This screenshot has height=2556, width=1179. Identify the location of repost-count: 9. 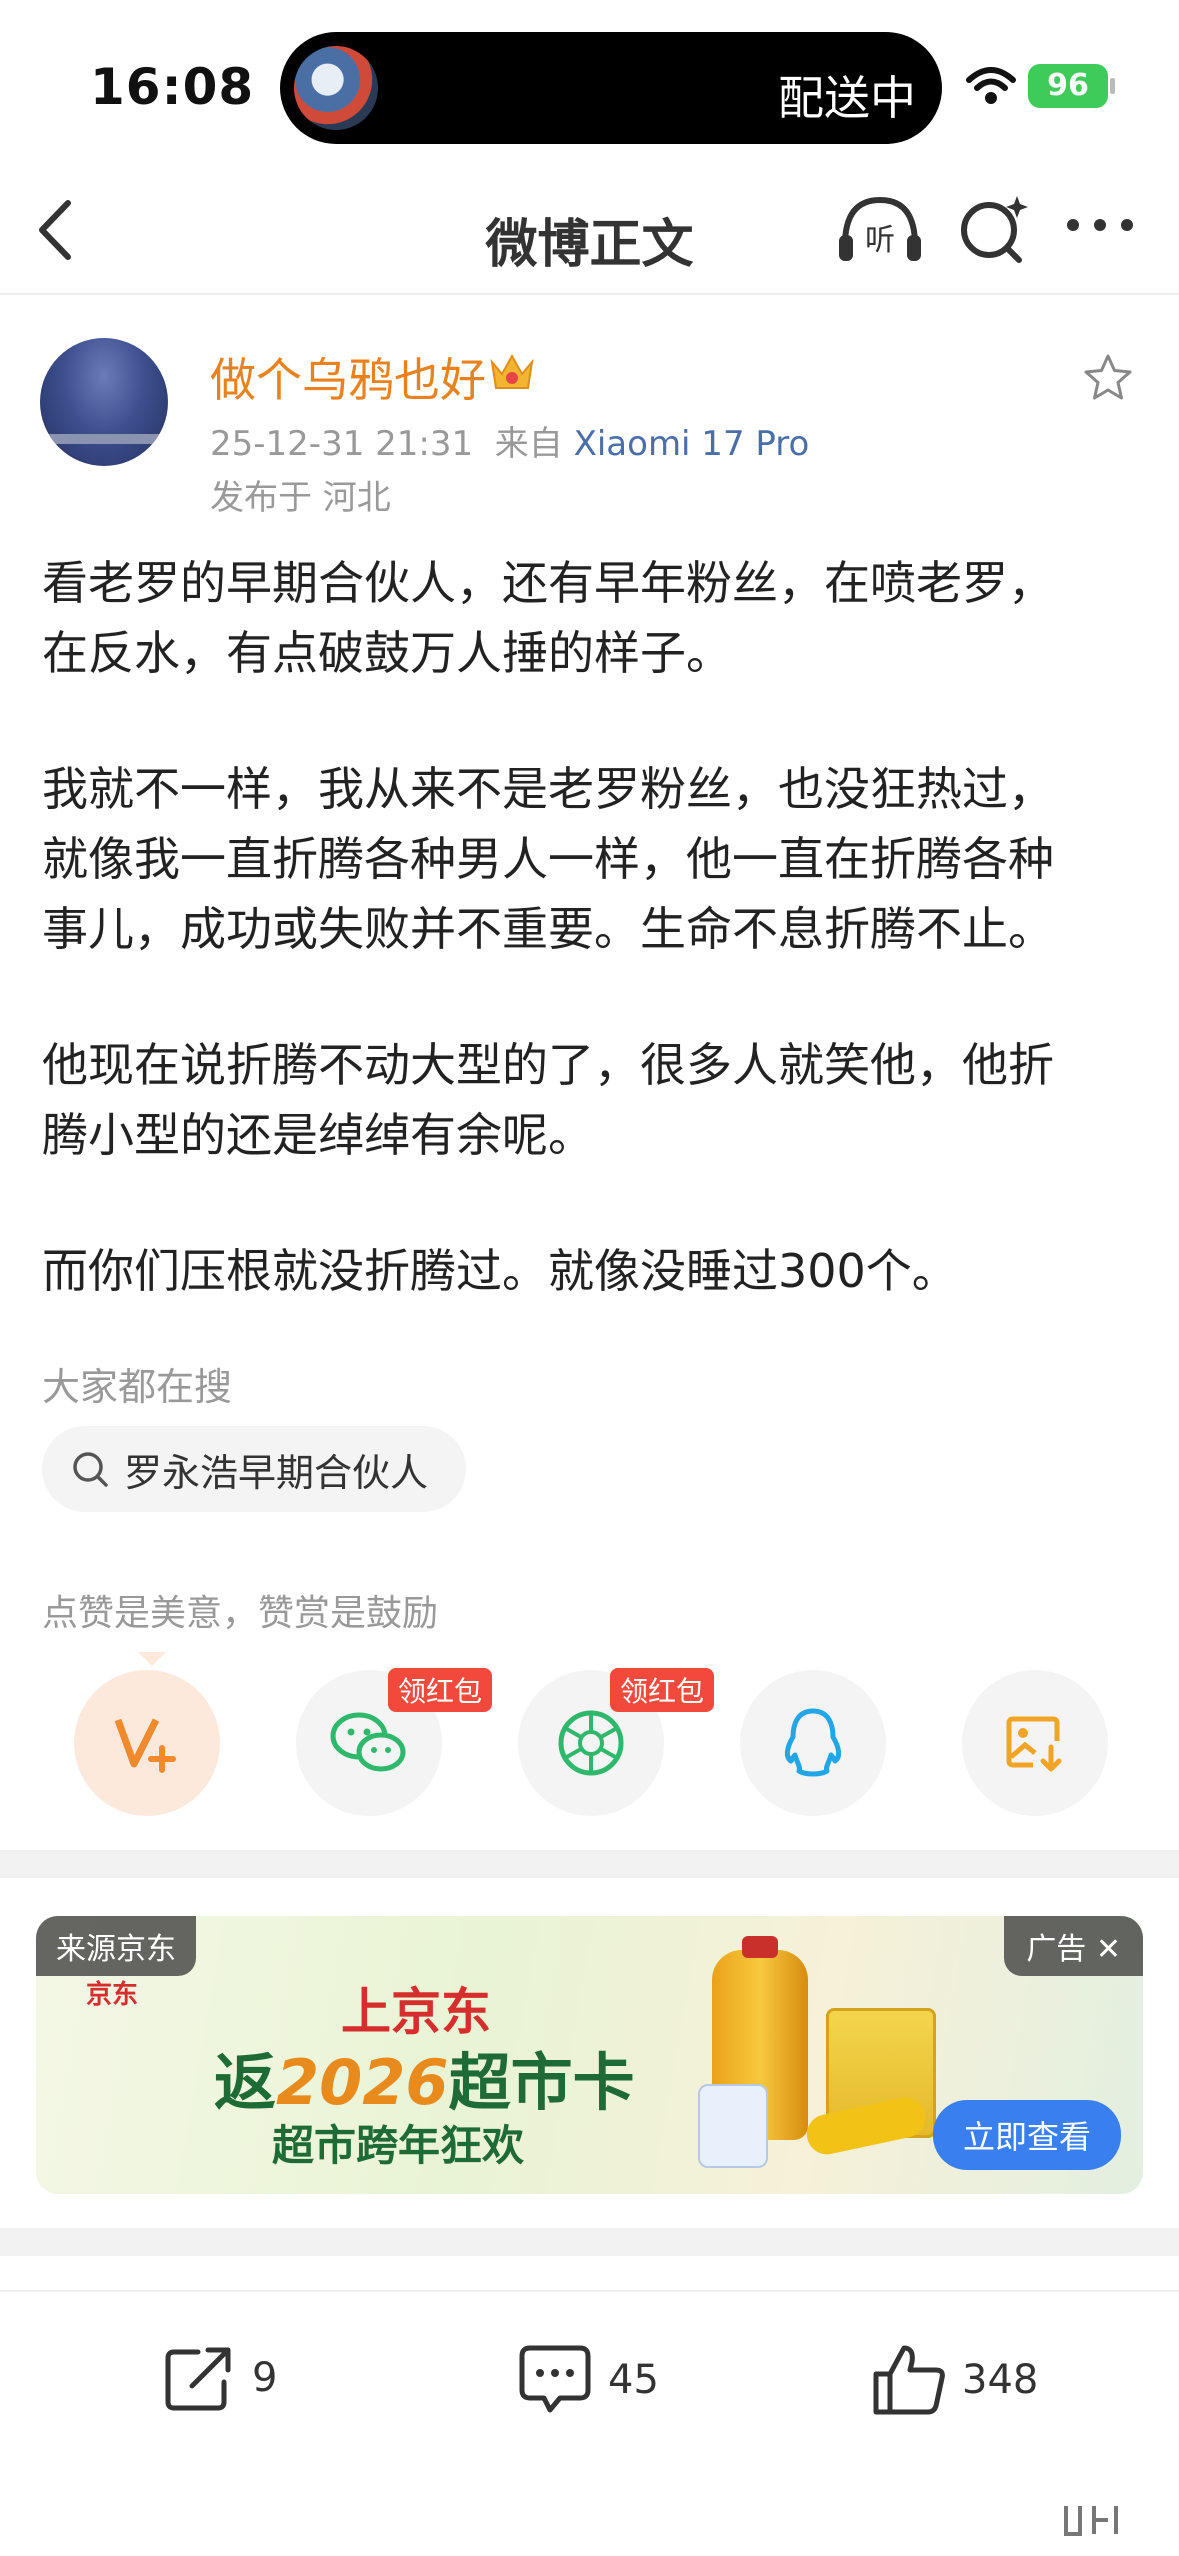
(265, 2378).